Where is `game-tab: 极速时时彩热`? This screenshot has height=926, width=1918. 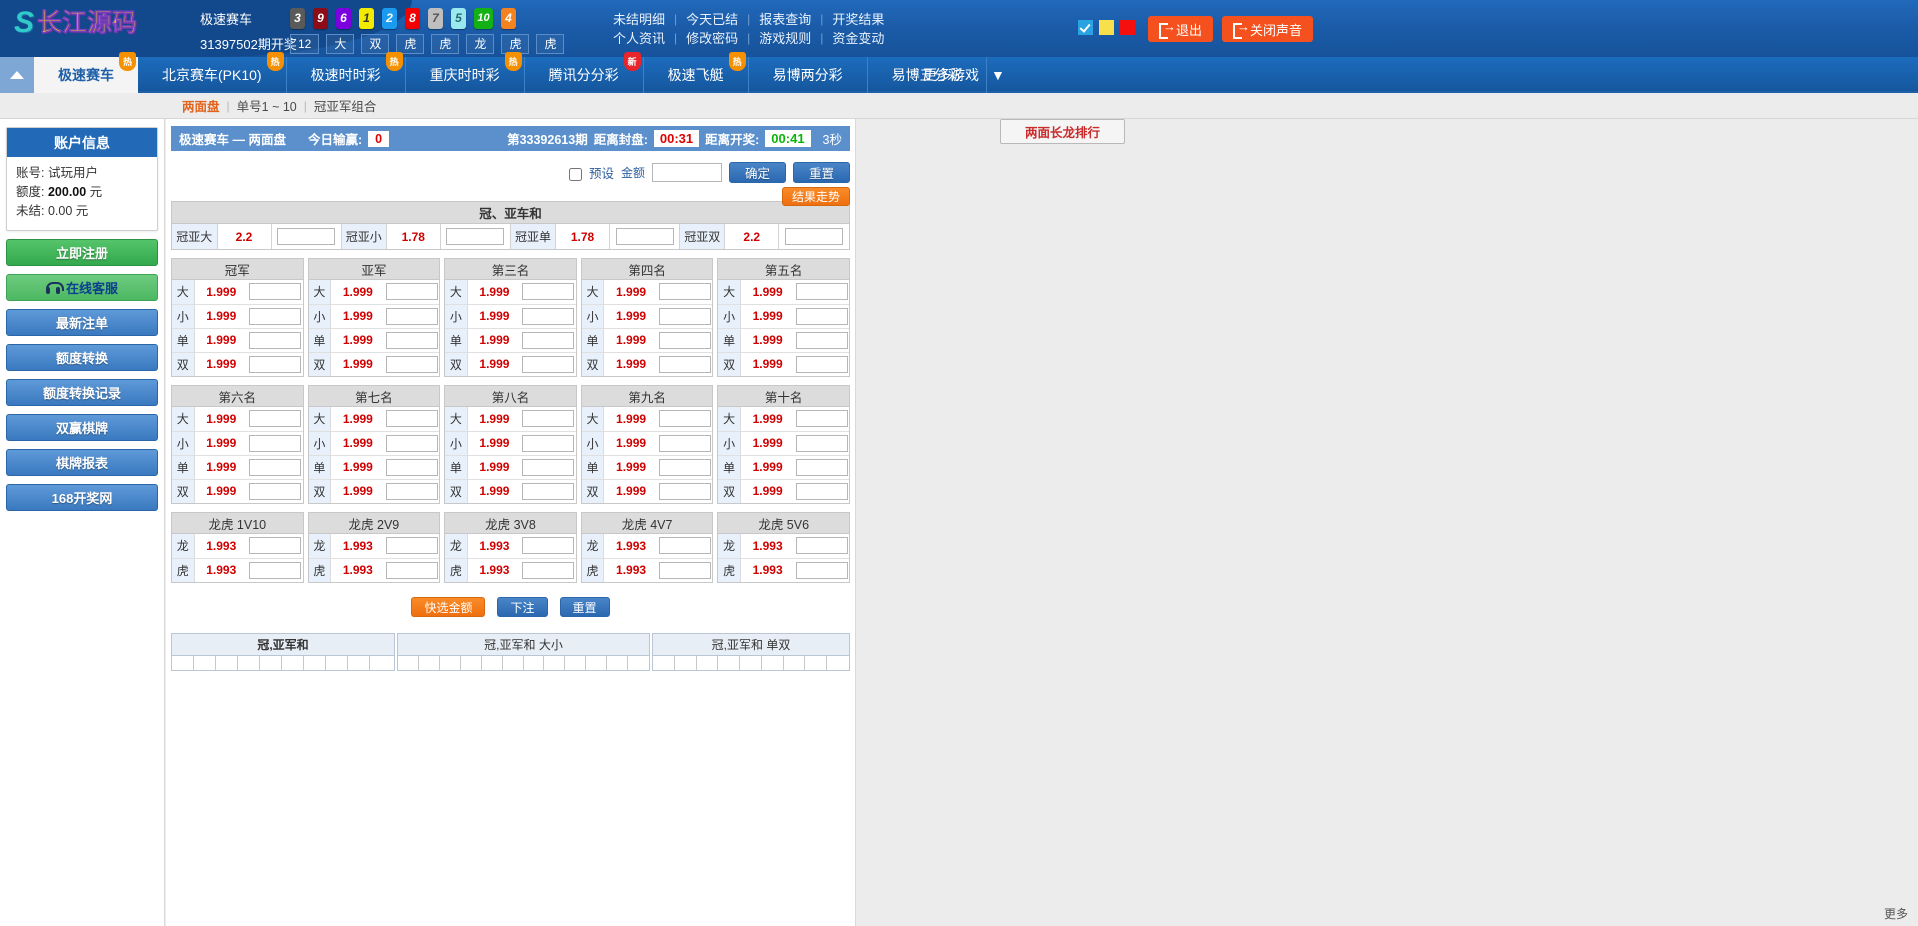 game-tab: 极速时时彩热 is located at coordinates (346, 72).